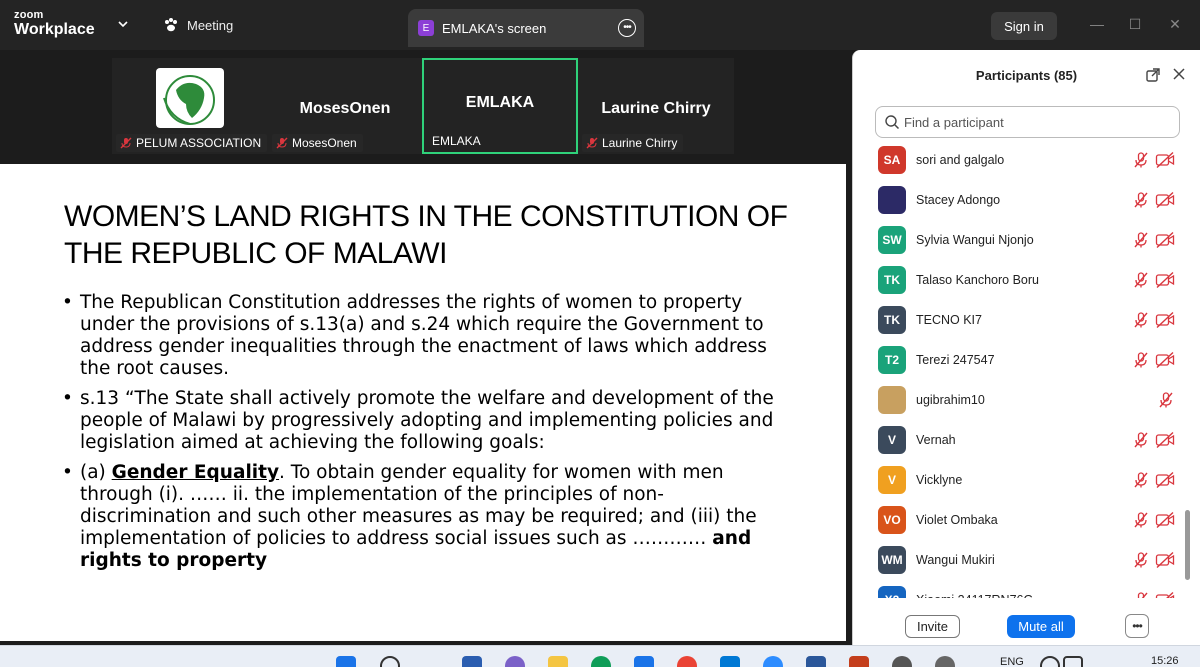 This screenshot has height=667, width=1200. What do you see at coordinates (346, 661) in the screenshot?
I see `start-icon` at bounding box center [346, 661].